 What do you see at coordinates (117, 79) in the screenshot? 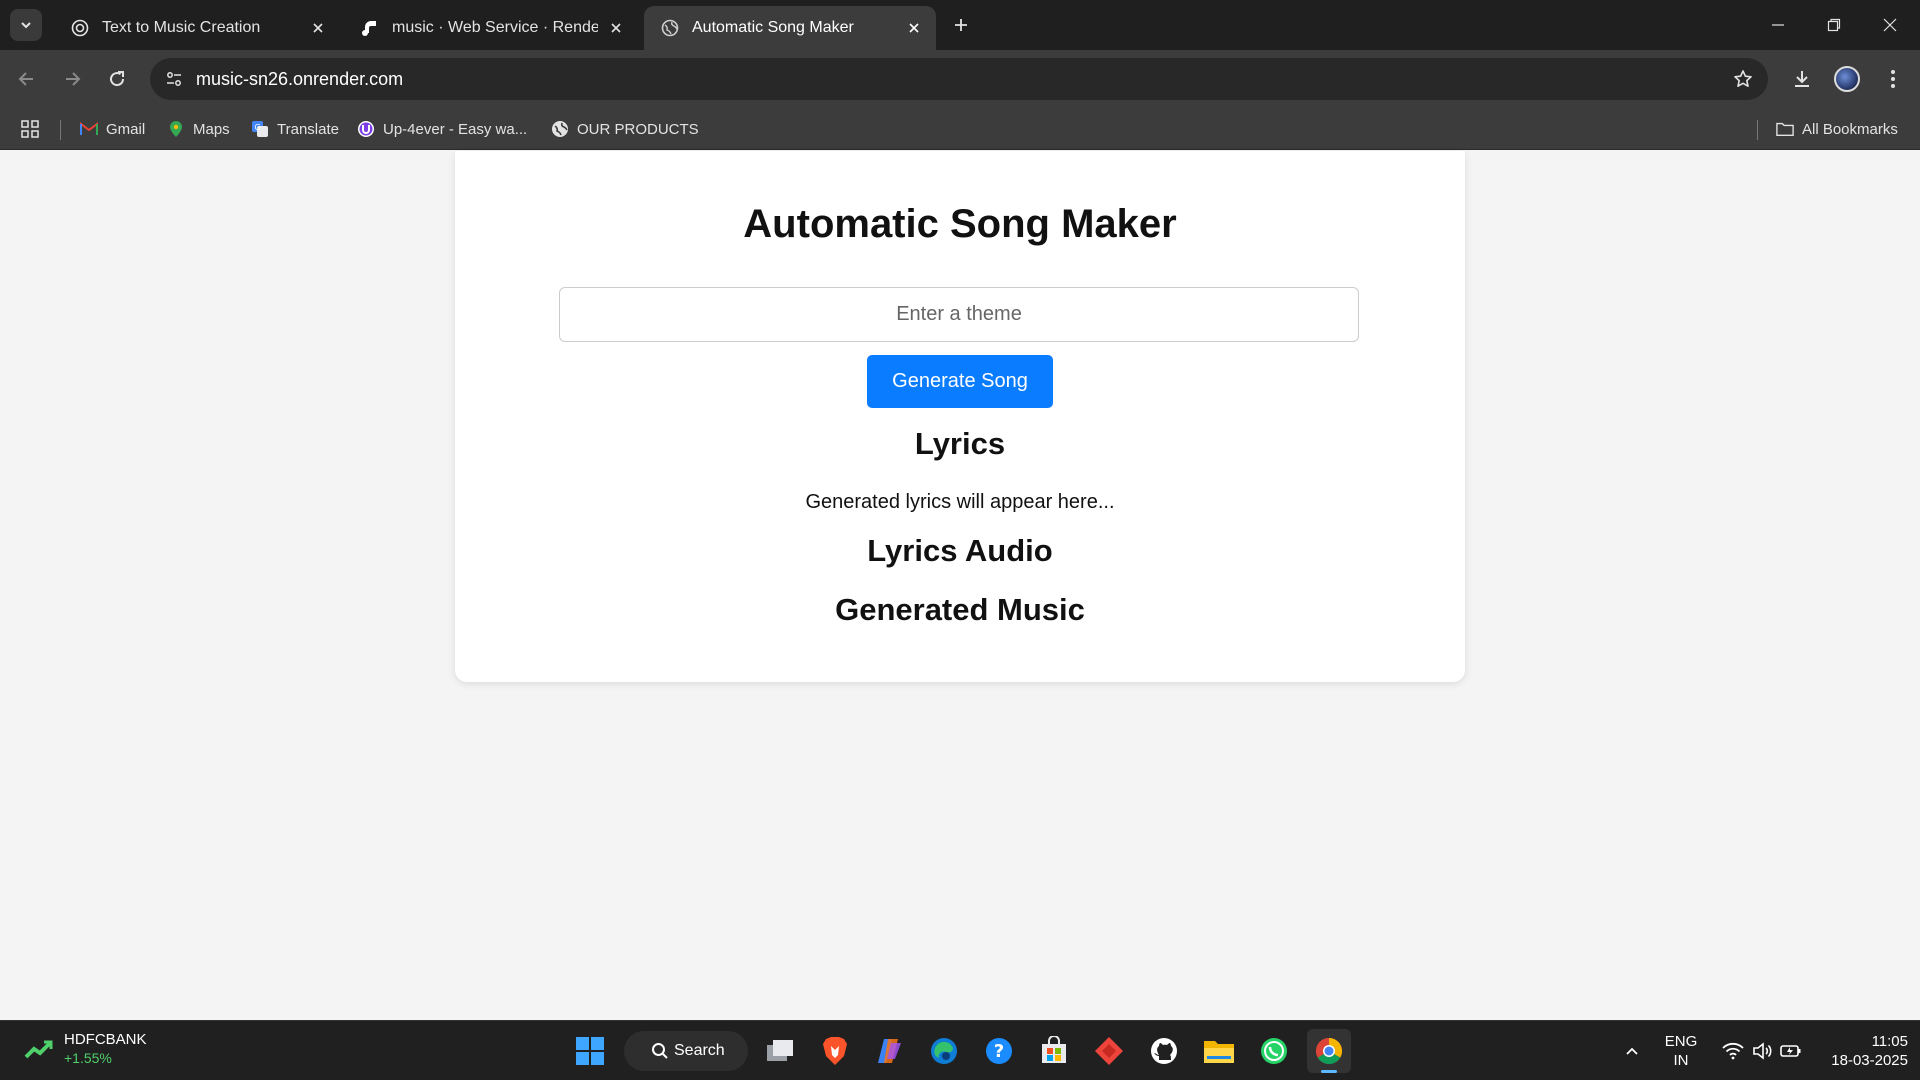
I see `reload-button` at bounding box center [117, 79].